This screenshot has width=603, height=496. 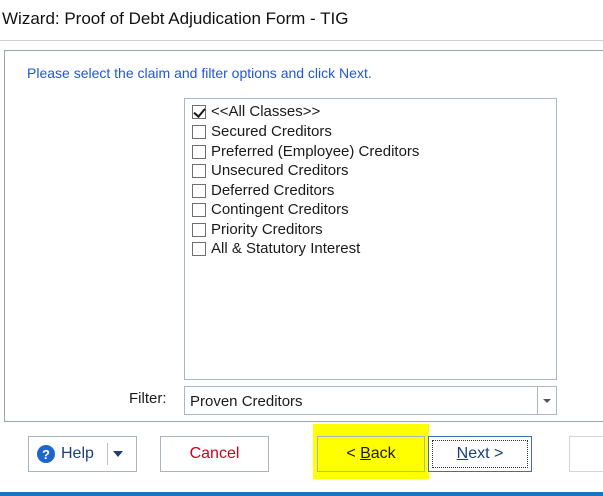 What do you see at coordinates (586, 454) in the screenshot?
I see `finish-button` at bounding box center [586, 454].